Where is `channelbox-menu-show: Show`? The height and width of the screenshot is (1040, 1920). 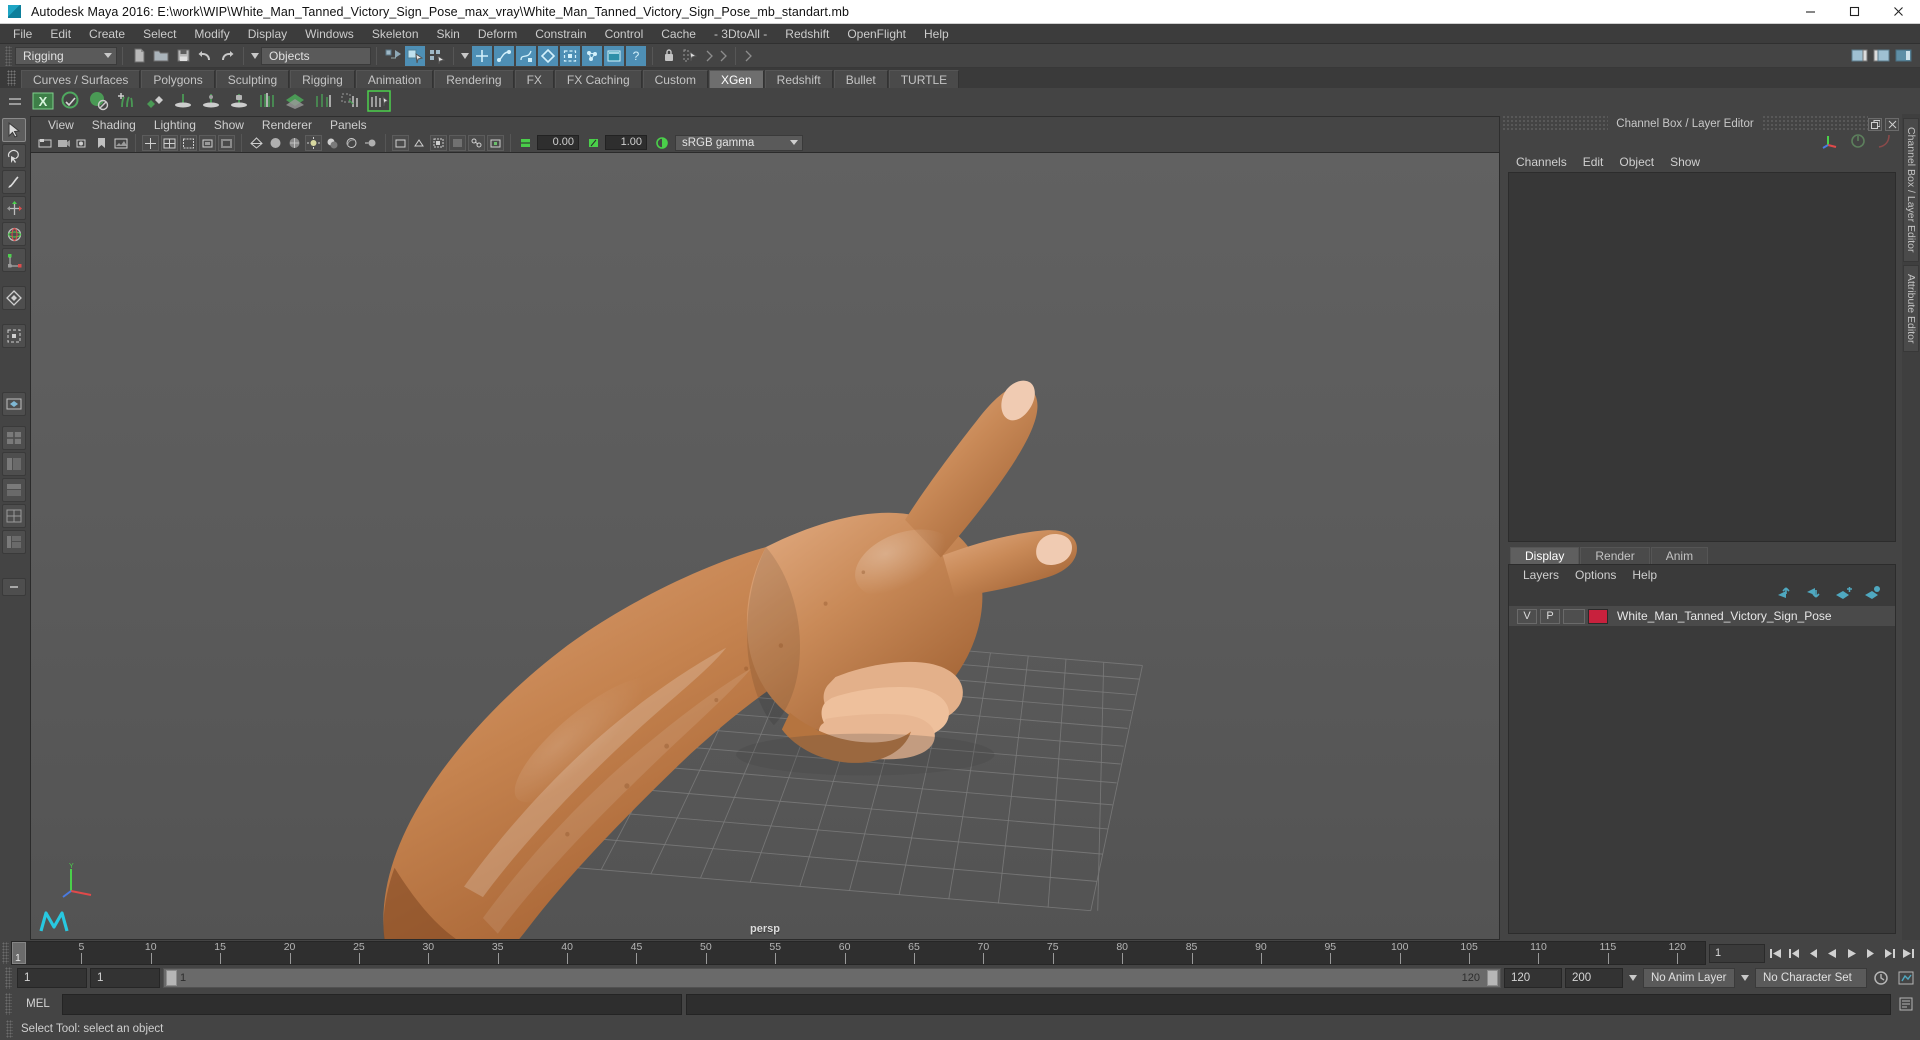 channelbox-menu-show: Show is located at coordinates (1685, 162).